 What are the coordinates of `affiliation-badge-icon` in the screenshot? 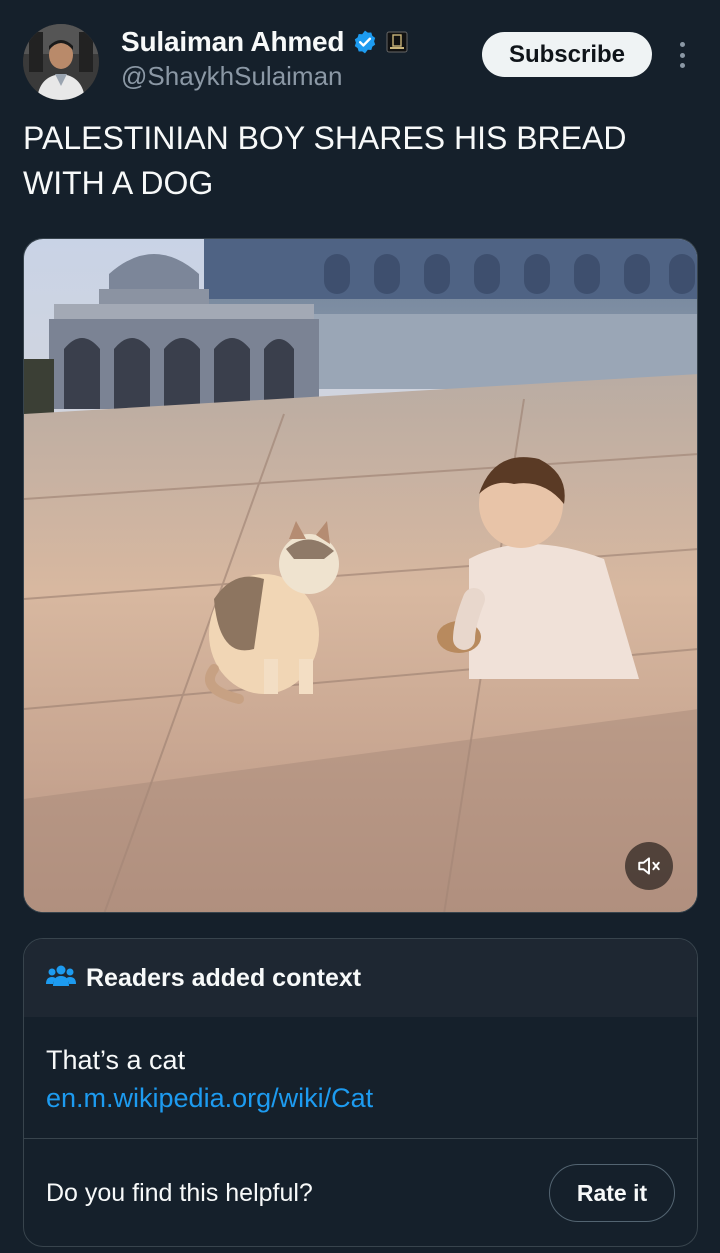 It's located at (397, 42).